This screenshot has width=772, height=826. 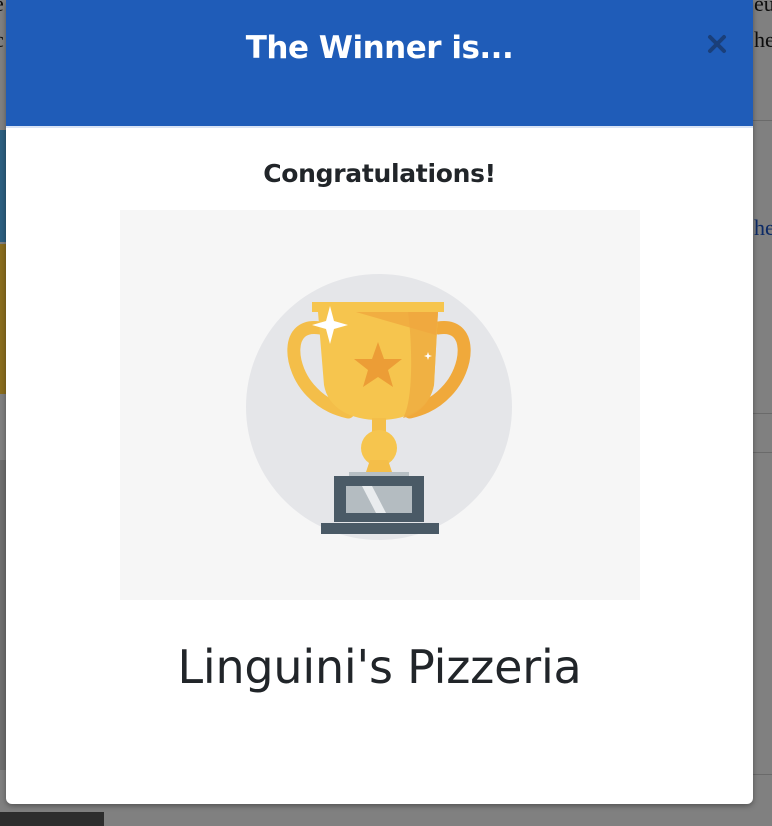 I want to click on background-link-fragment: he, so click(x=763, y=227).